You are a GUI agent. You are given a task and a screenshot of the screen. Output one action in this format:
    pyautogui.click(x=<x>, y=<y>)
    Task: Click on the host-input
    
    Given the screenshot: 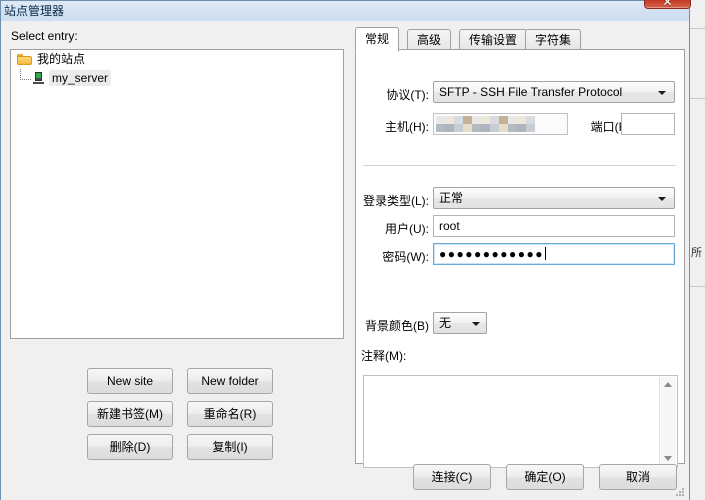 What is the action you would take?
    pyautogui.click(x=500, y=124)
    